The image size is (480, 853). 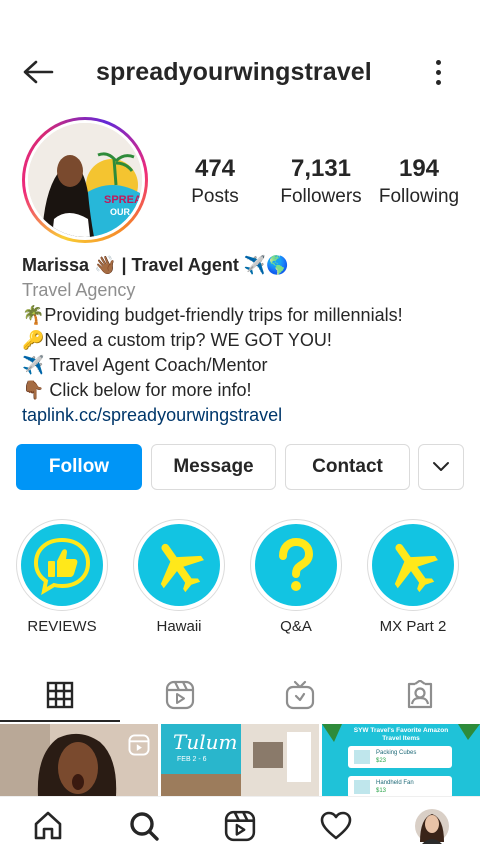 What do you see at coordinates (215, 183) in the screenshot?
I see `stat-posts: 474 Posts` at bounding box center [215, 183].